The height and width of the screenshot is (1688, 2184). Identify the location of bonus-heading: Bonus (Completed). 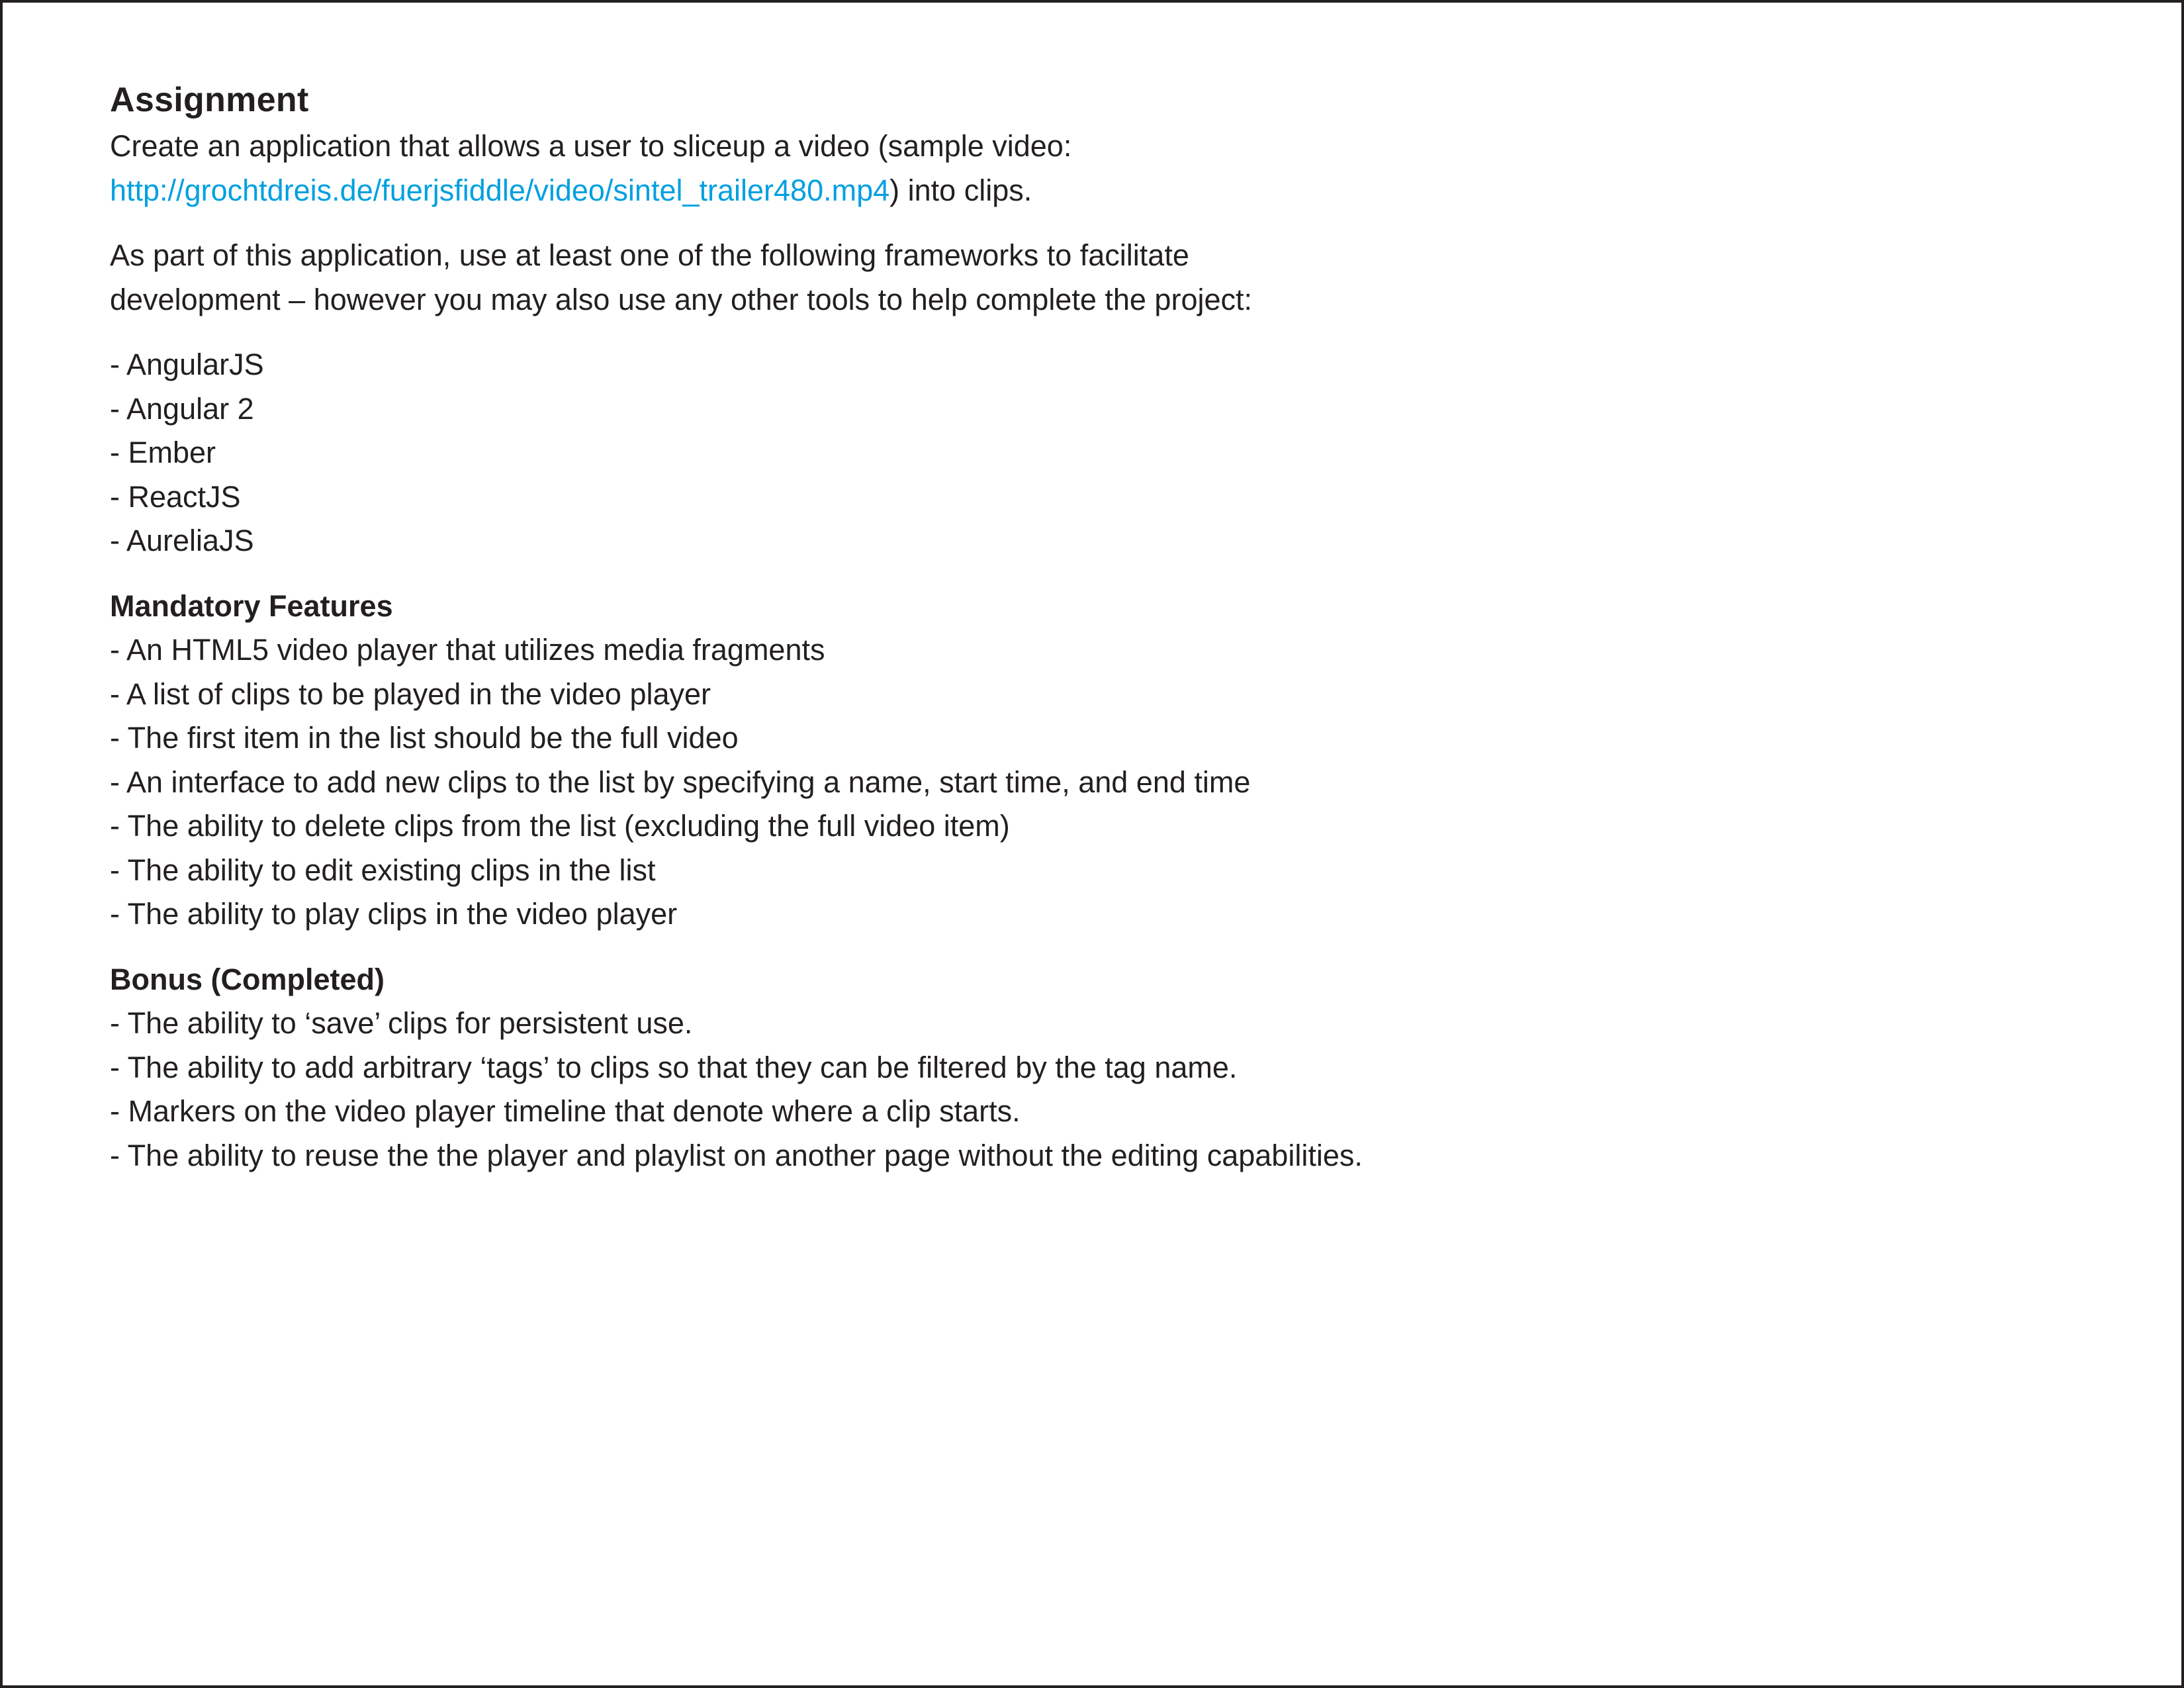
(247, 979).